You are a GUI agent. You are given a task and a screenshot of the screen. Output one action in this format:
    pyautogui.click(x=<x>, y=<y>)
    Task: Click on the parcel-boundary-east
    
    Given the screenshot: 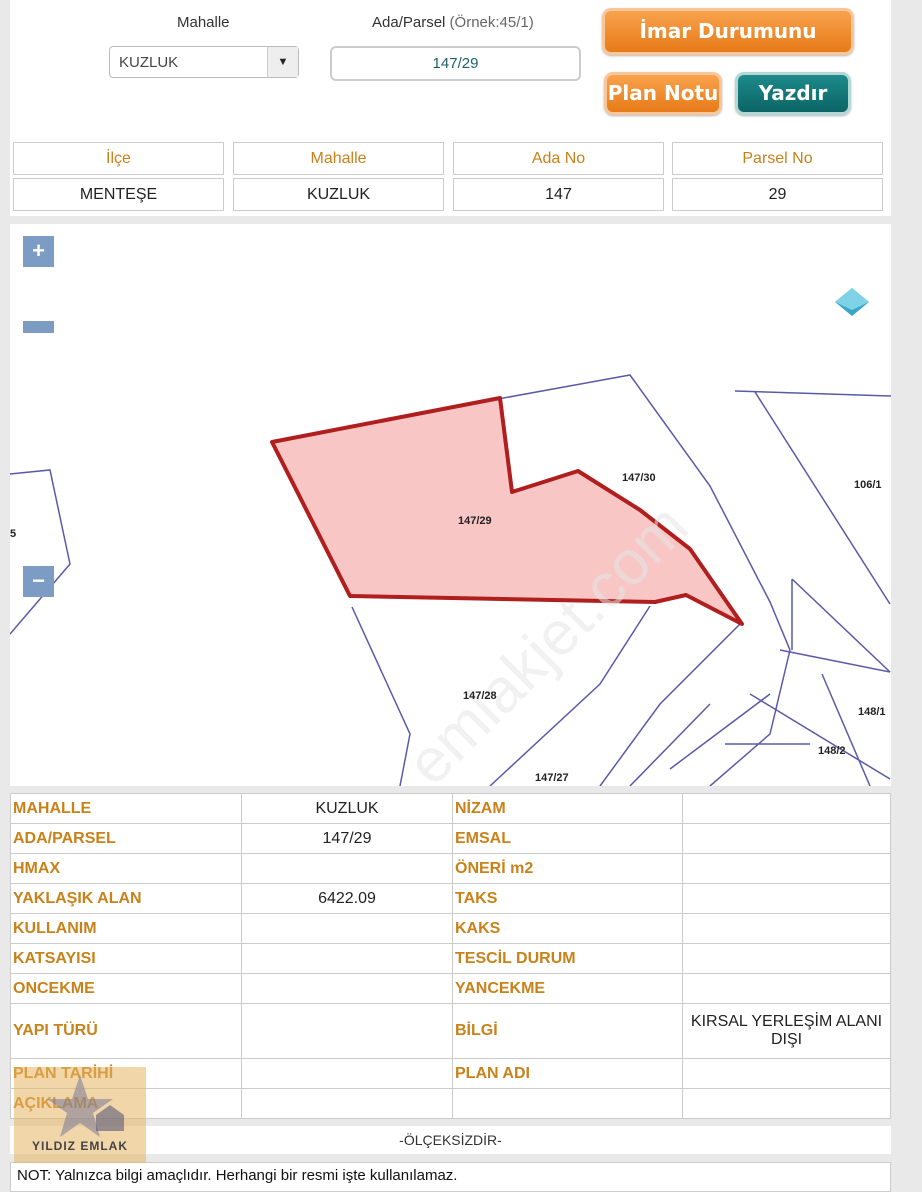 What is the action you would take?
    pyautogui.click(x=835, y=625)
    